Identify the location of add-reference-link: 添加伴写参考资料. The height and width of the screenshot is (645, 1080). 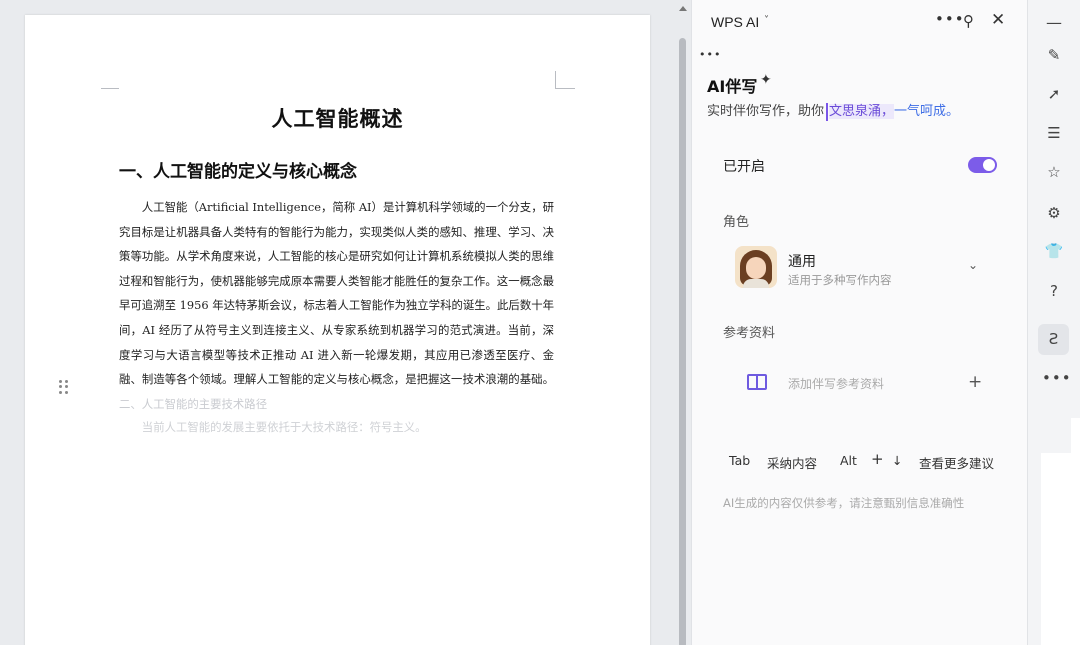
(836, 383).